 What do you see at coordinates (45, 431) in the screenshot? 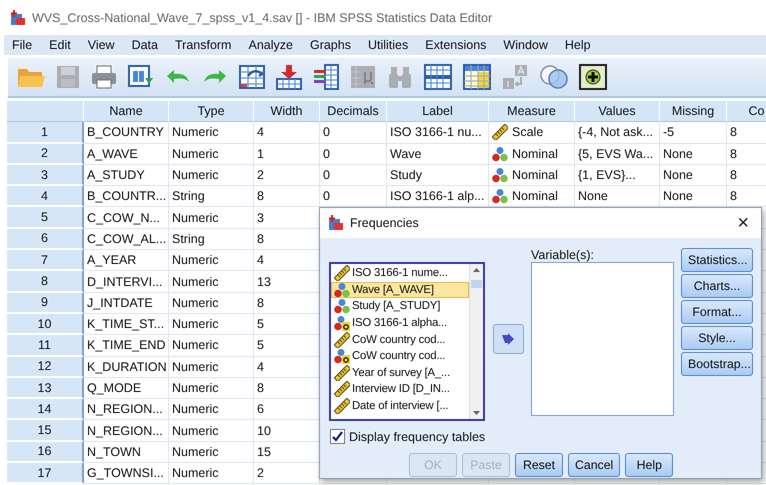
I see `row-number: 15` at bounding box center [45, 431].